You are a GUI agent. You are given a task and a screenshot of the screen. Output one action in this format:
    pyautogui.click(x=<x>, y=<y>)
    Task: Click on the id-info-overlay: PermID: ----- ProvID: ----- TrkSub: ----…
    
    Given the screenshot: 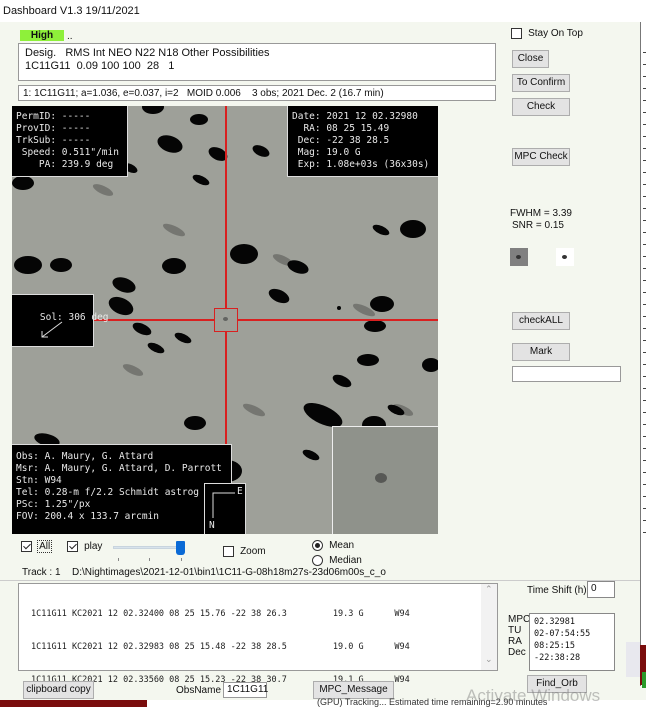 What is the action you would take?
    pyautogui.click(x=70, y=141)
    